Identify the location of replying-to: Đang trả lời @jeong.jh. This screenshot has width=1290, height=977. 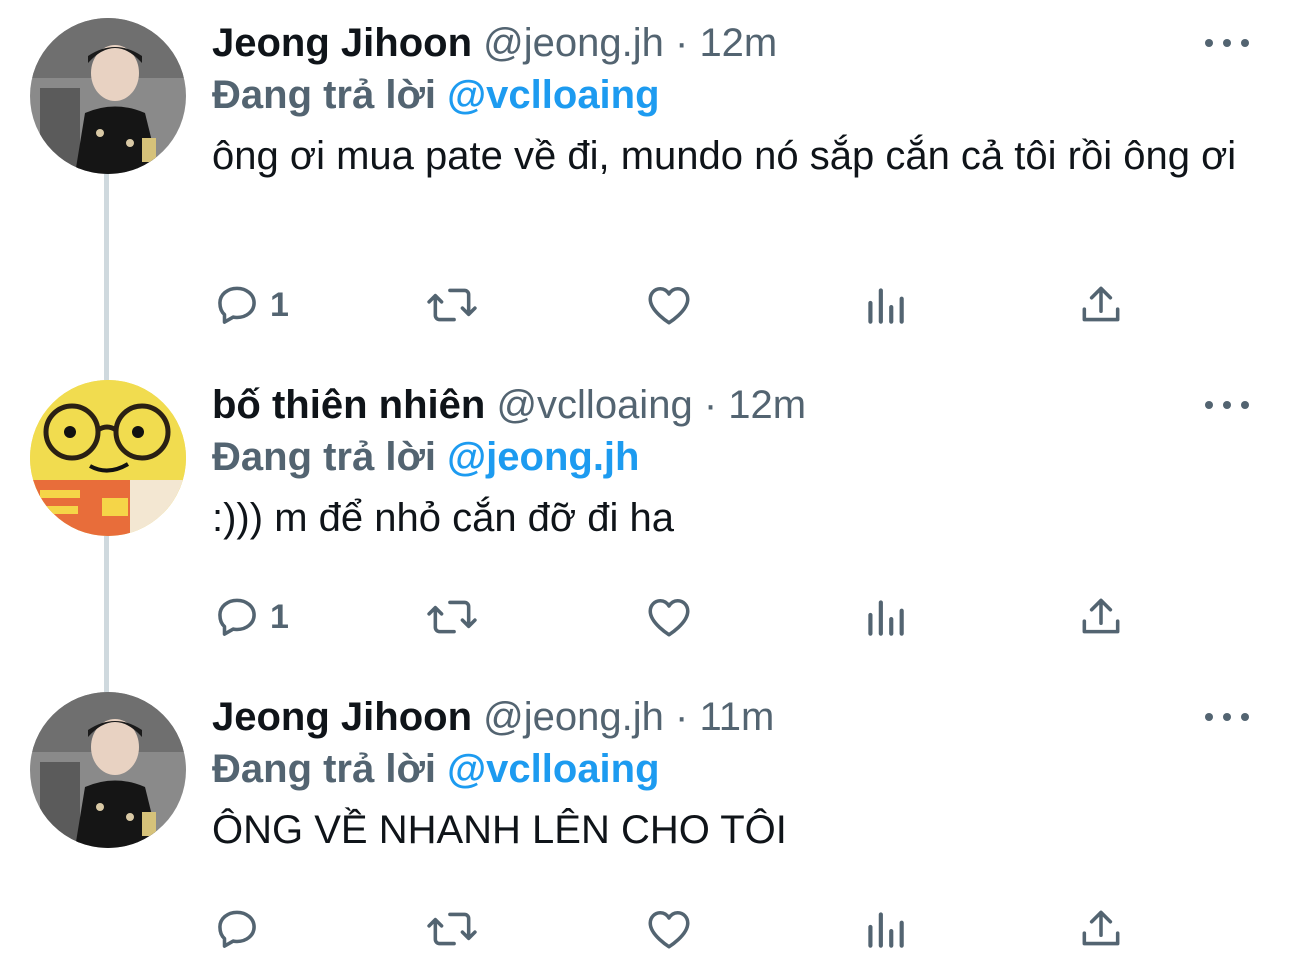
(425, 457).